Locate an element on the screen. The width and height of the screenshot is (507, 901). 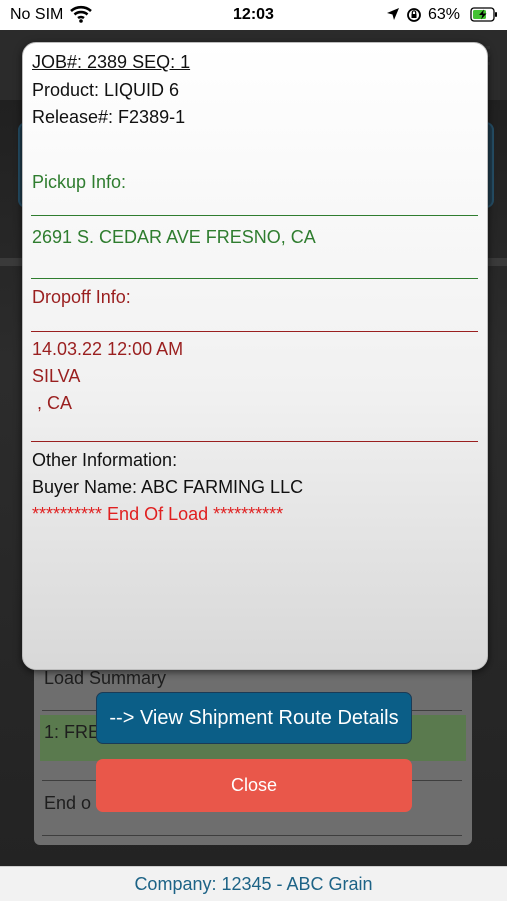
product-label: Product: LIQUID 6 is located at coordinates (106, 90).